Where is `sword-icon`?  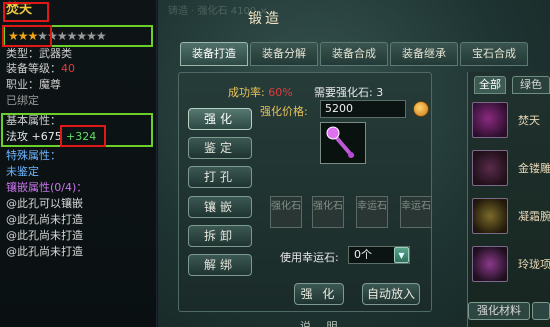
sword-icon is located at coordinates (490, 168).